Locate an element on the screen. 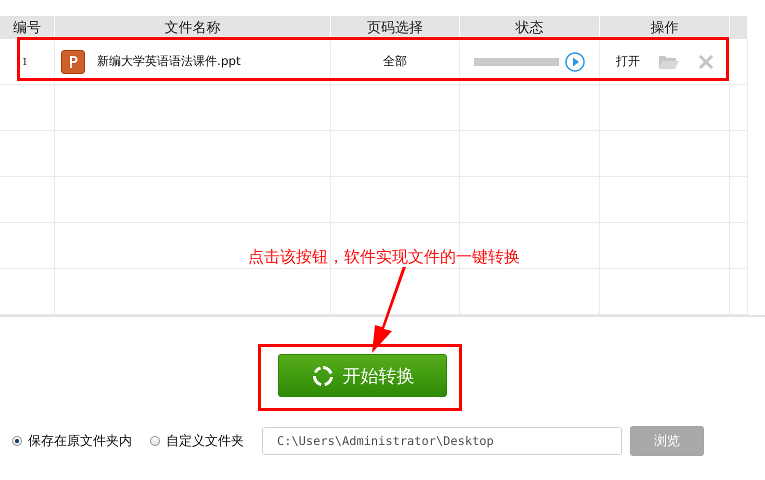  table-cell: 1 is located at coordinates (27, 62).